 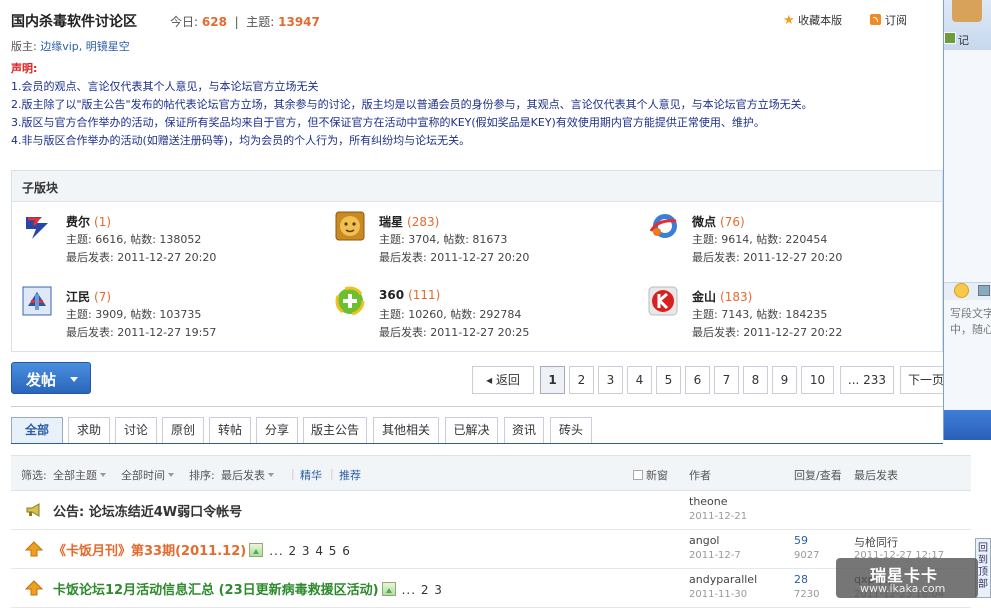 What do you see at coordinates (79, 475) in the screenshot?
I see `filter-all-topics: 全部主题` at bounding box center [79, 475].